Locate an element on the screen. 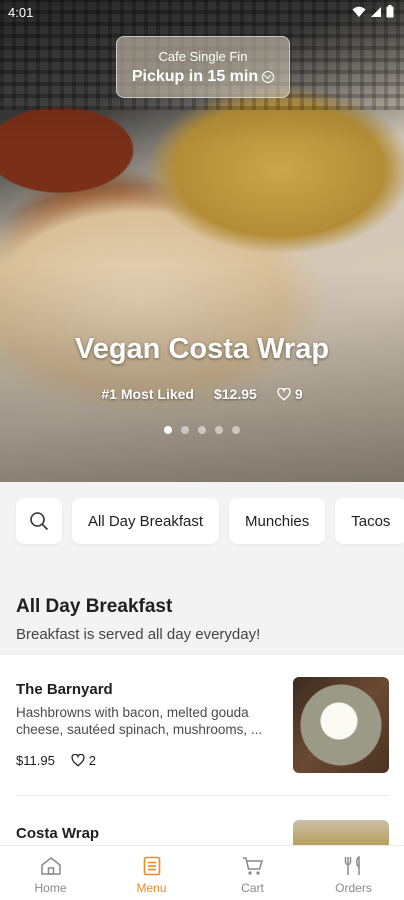 The width and height of the screenshot is (404, 900). chevron-down-icon is located at coordinates (268, 77).